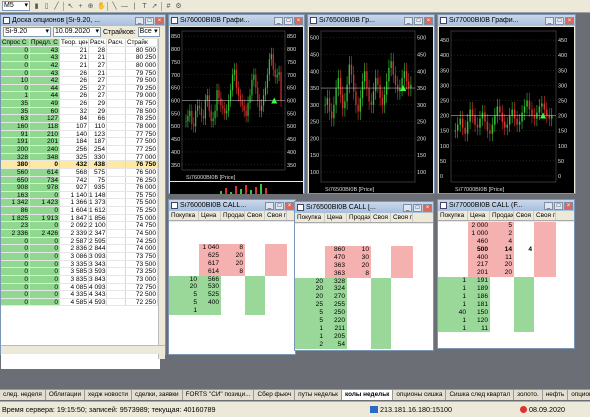 Image resolution: width=590 pixels, height=417 pixels. I want to click on orderbook-cell: 217, so click(479, 265).